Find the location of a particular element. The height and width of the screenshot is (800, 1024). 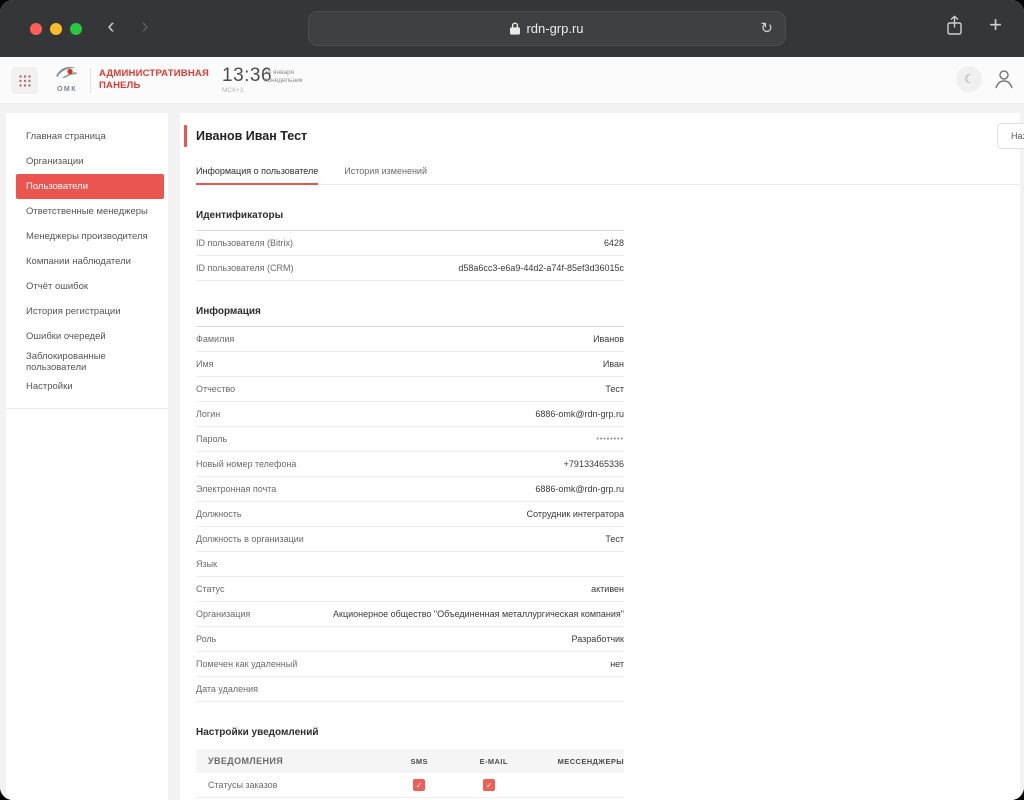

address-bar: rdn-grp.ru ↻ is located at coordinates (547, 28).